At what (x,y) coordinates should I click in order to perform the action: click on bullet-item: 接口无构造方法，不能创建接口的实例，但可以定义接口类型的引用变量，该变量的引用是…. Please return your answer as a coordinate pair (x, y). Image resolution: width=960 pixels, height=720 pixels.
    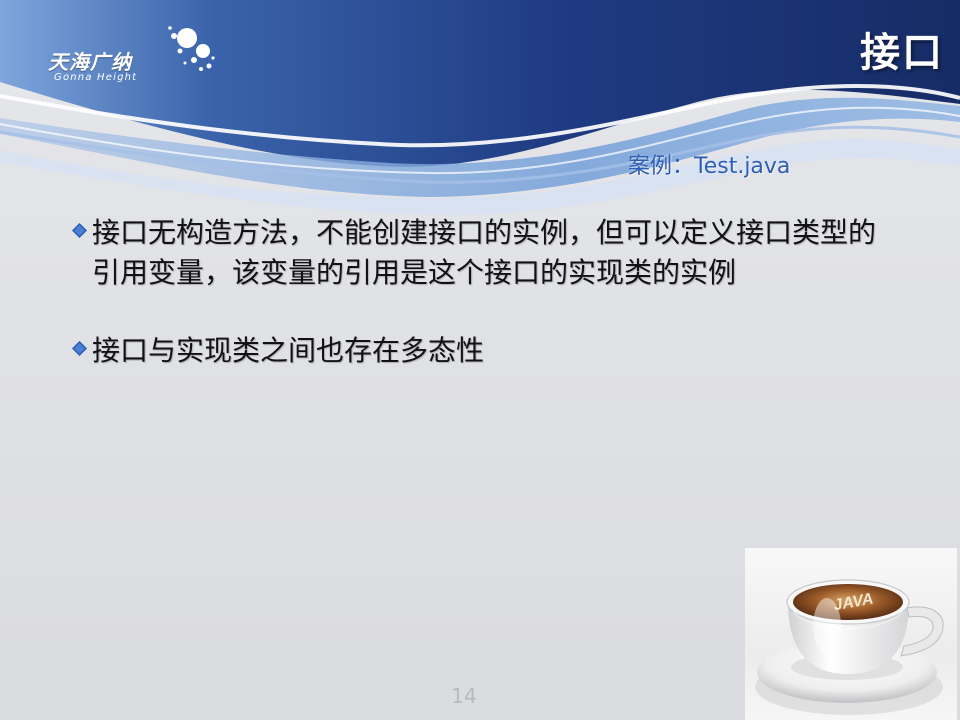
    Looking at the image, I should click on (477, 253).